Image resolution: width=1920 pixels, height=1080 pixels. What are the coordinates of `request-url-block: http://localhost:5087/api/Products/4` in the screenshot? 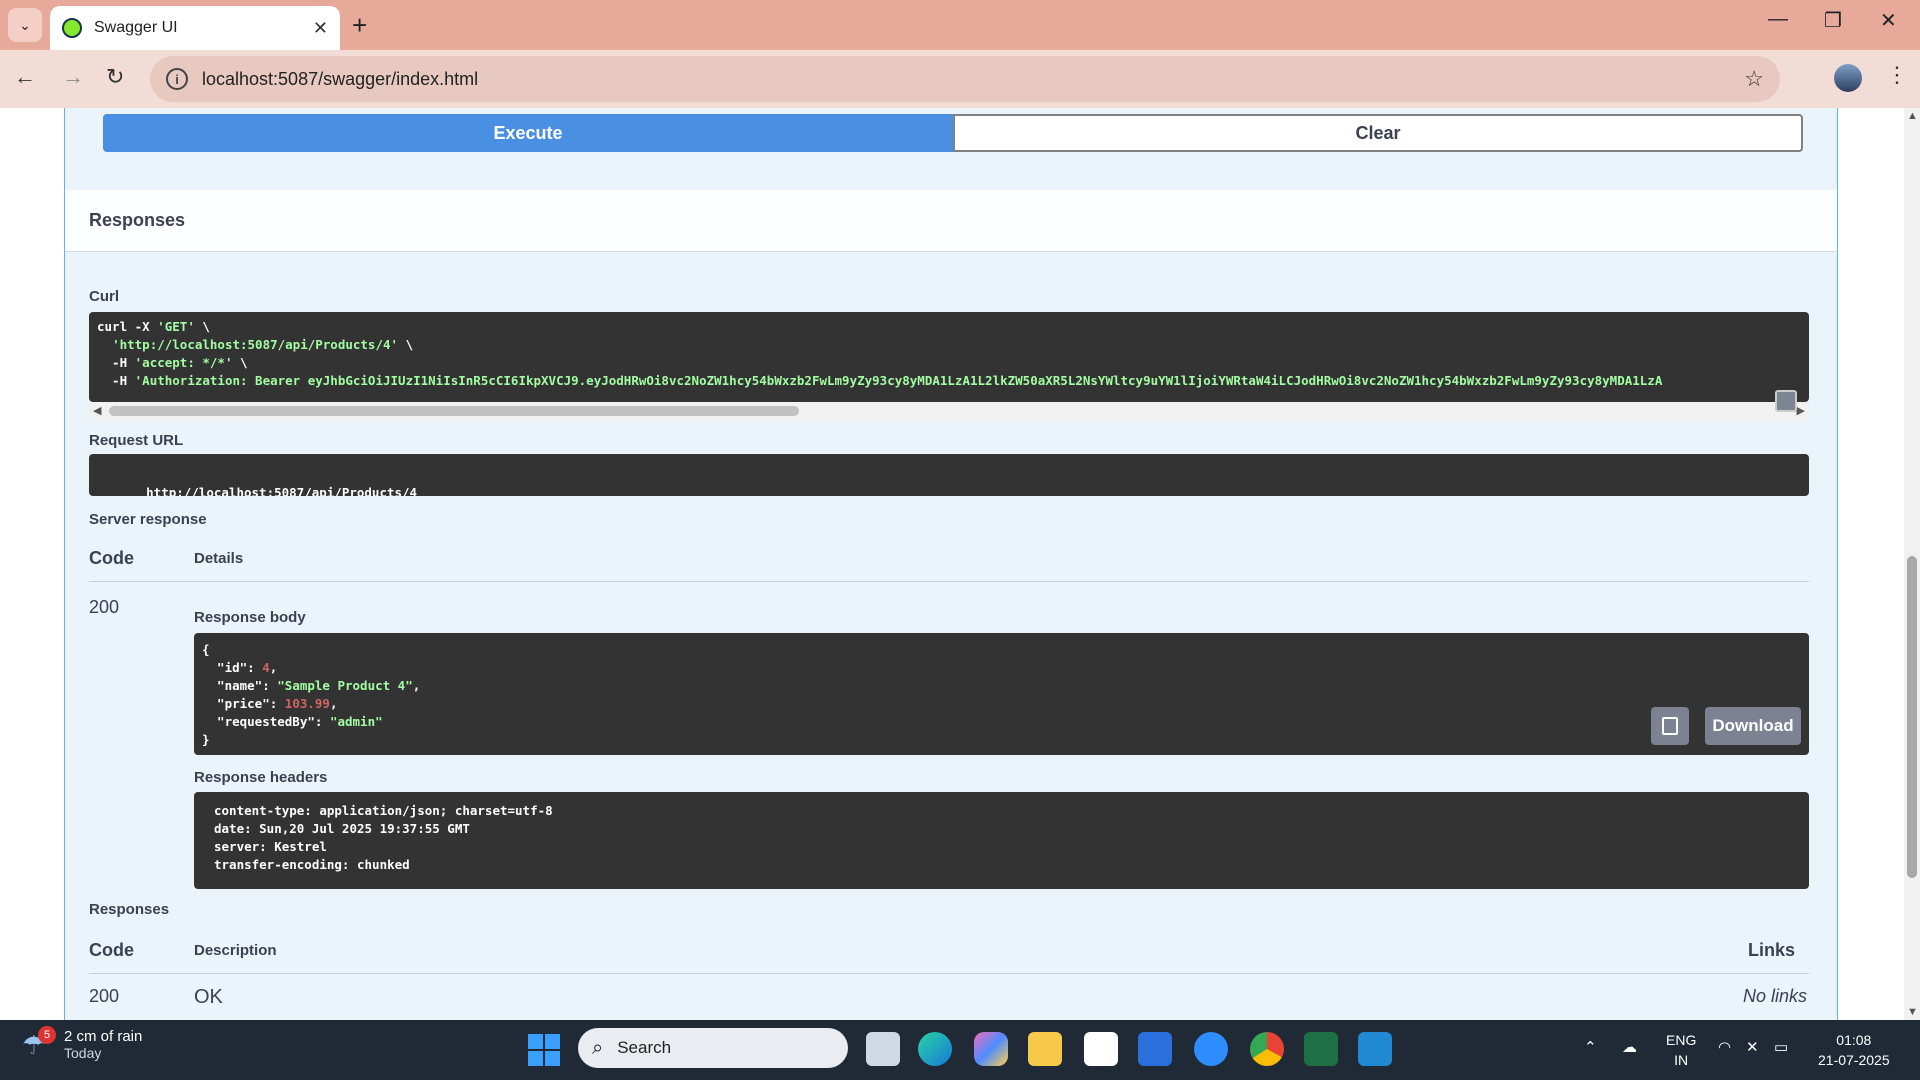 It's located at (949, 475).